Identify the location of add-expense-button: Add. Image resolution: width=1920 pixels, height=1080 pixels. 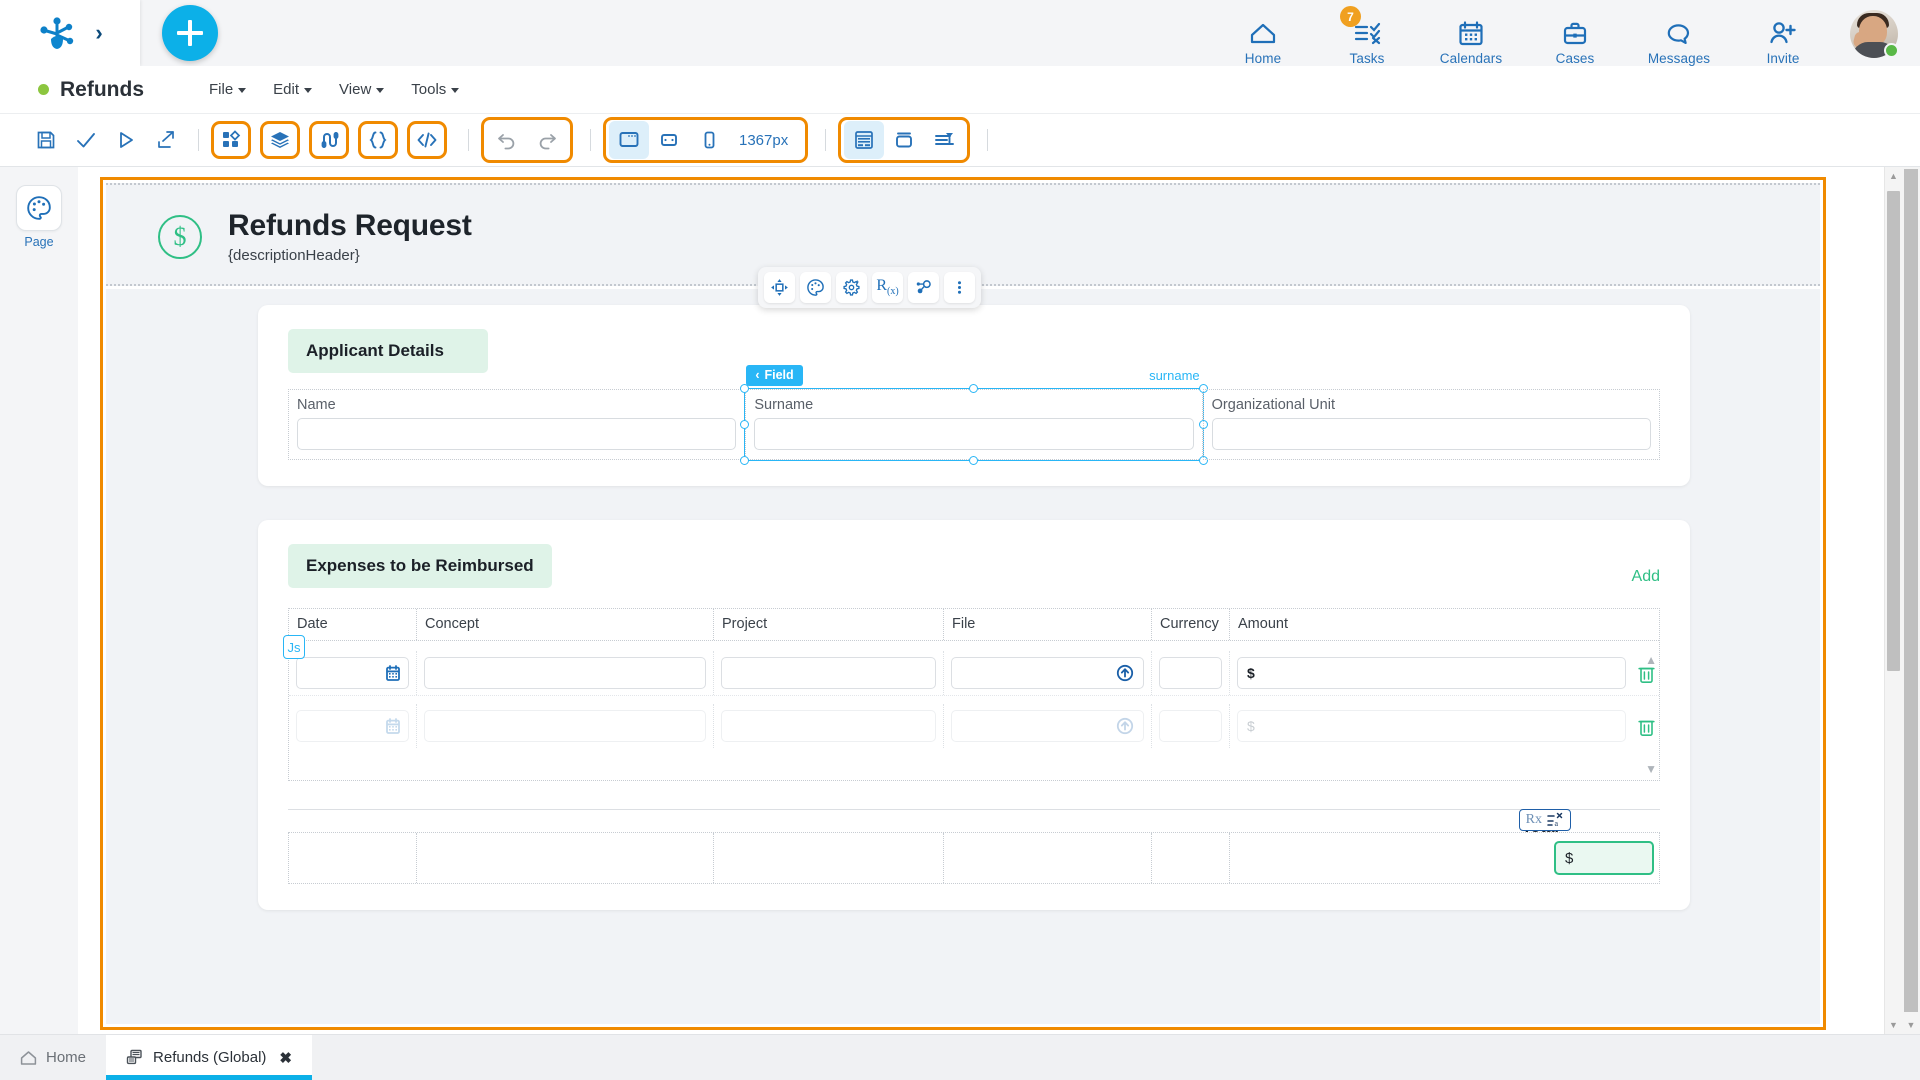
(1646, 577).